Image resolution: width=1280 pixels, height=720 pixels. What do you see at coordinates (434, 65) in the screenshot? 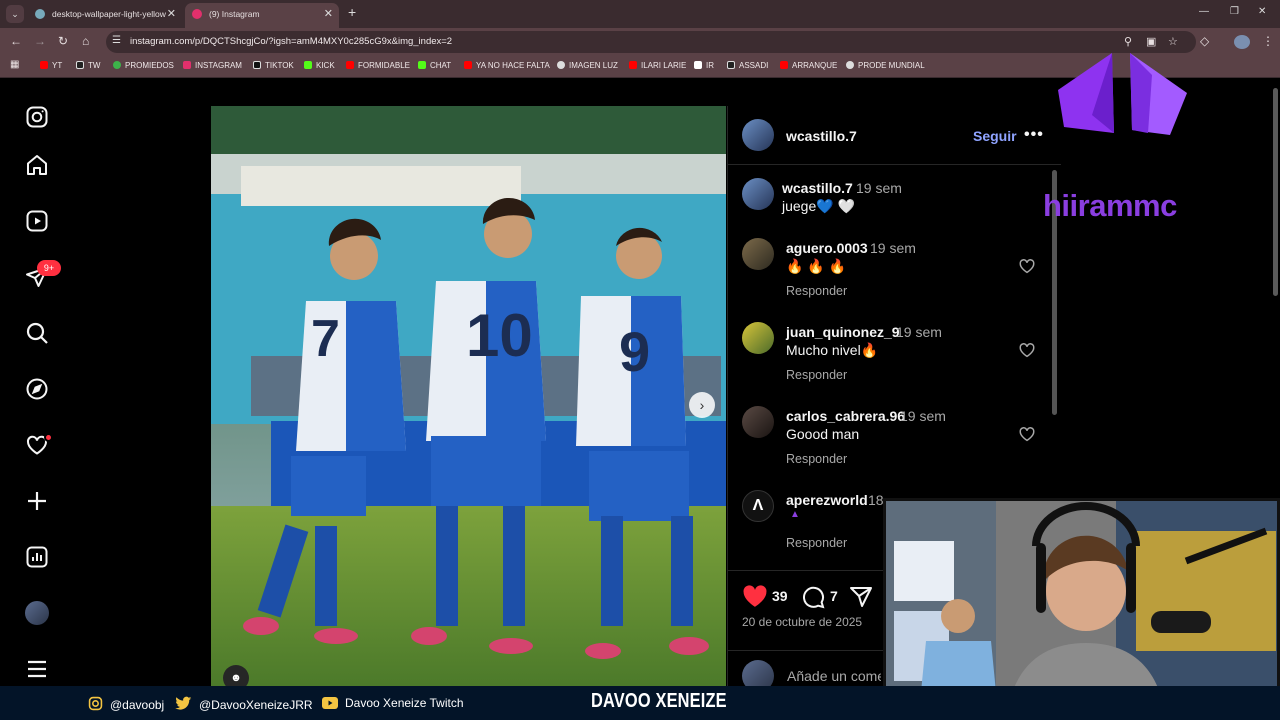
I see `bookmark-chat: CHAT` at bounding box center [434, 65].